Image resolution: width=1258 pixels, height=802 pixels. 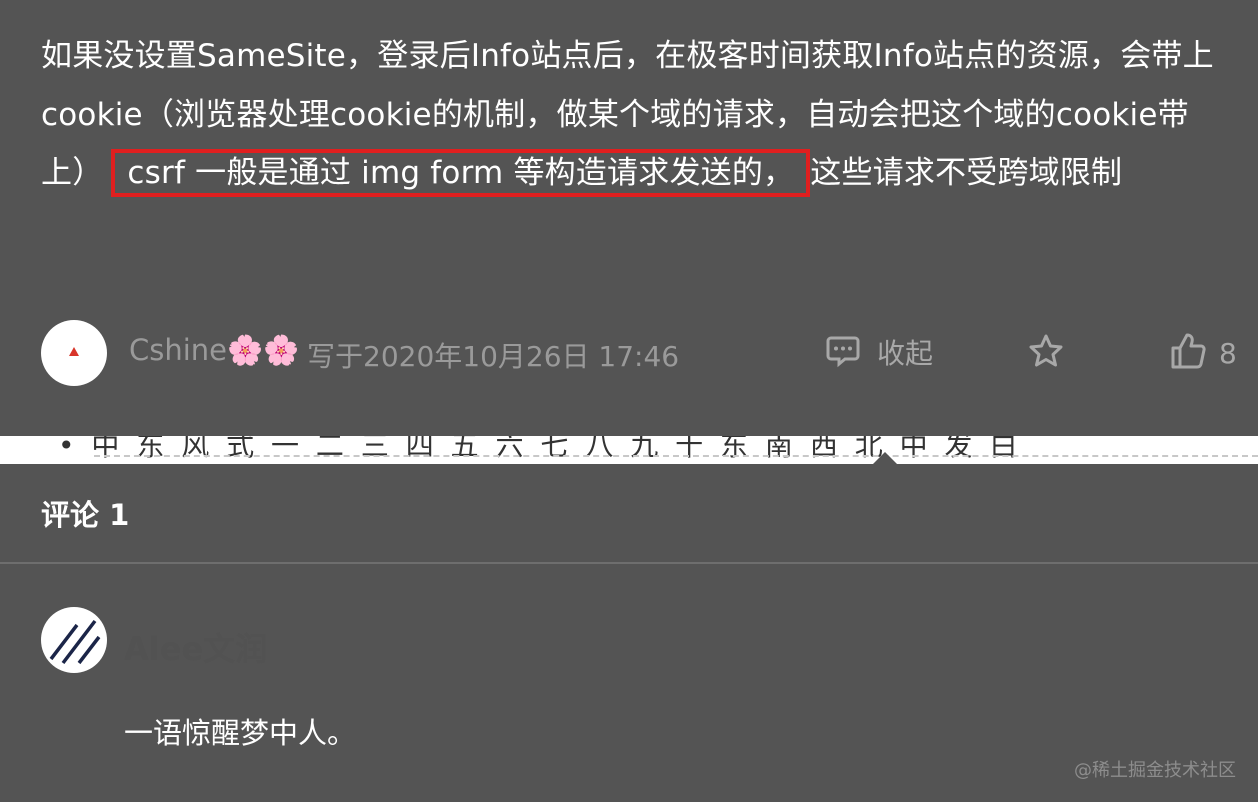 I want to click on comment-text: 一语惊醒梦中人。, so click(x=240, y=733).